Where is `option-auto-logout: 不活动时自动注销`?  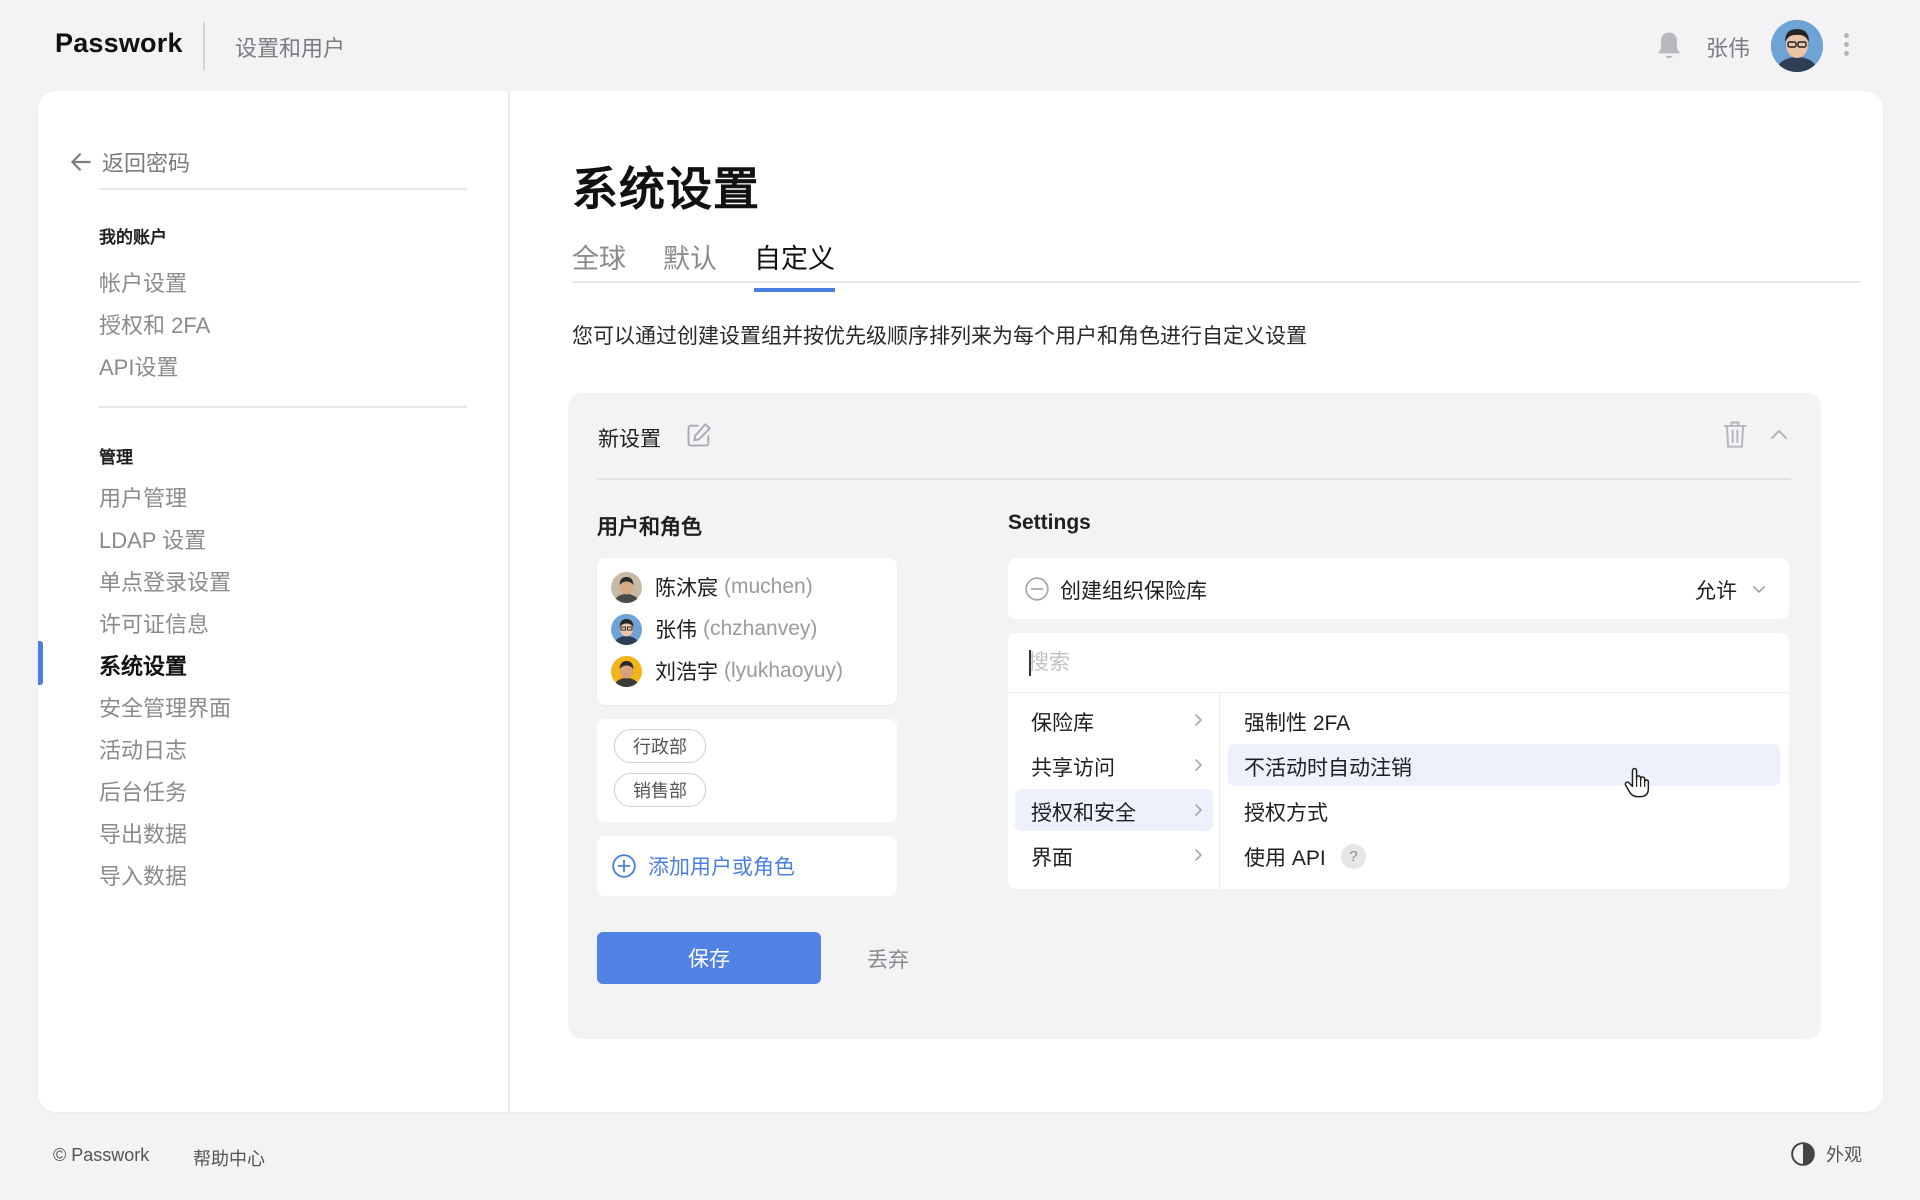
option-auto-logout: 不活动时自动注销 is located at coordinates (1504, 771).